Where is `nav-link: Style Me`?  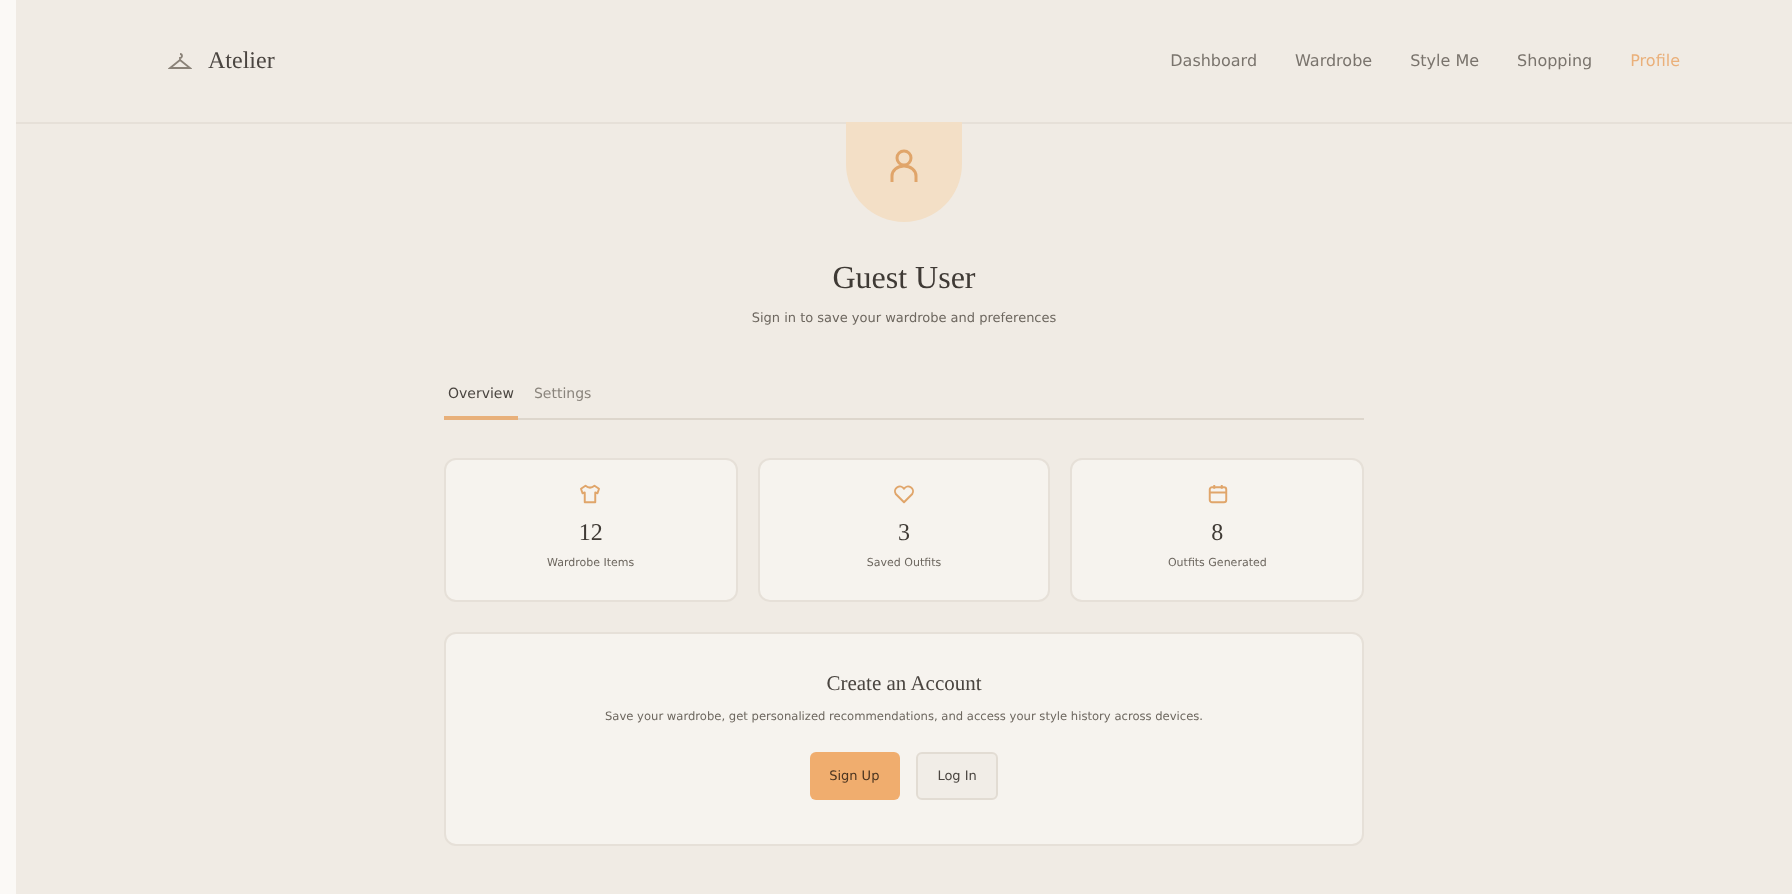
nav-link: Style Me is located at coordinates (1445, 61).